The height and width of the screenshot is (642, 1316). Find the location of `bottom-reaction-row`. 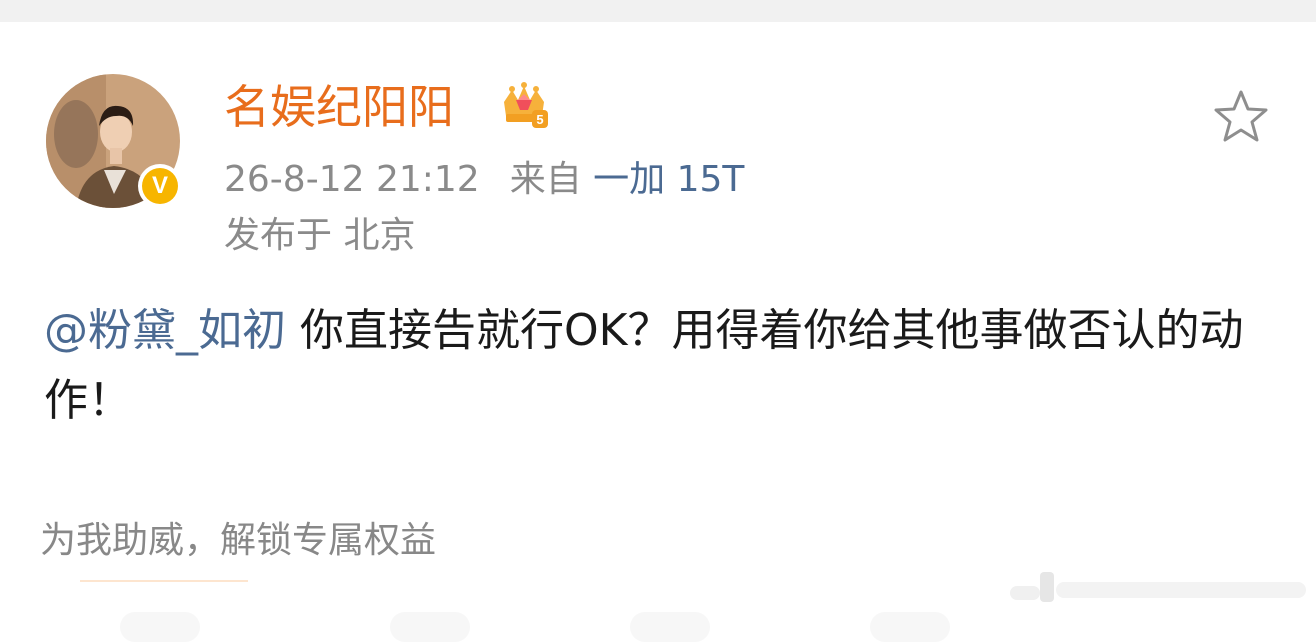

bottom-reaction-row is located at coordinates (660, 624).